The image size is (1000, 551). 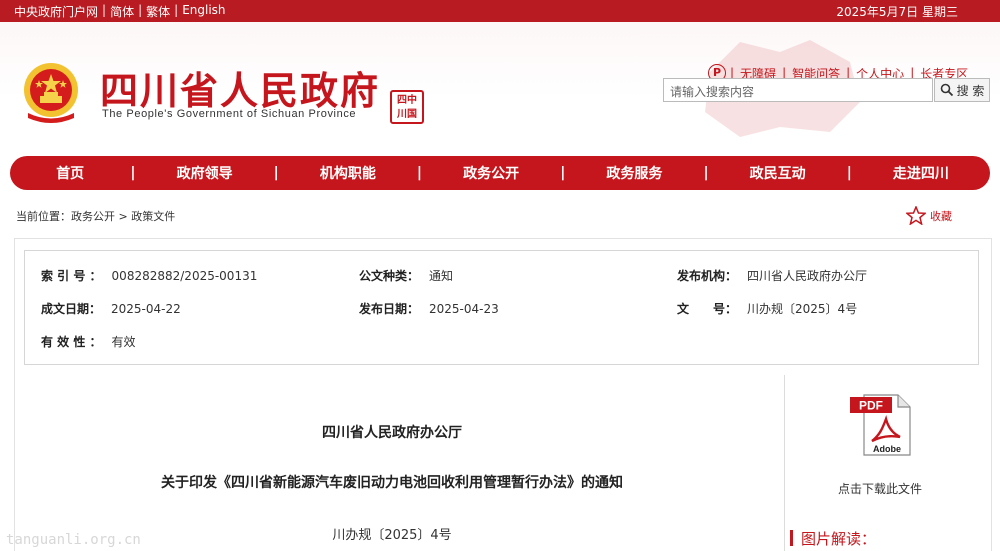 I want to click on current-date: 2025年5月7日 星期三, so click(x=897, y=12).